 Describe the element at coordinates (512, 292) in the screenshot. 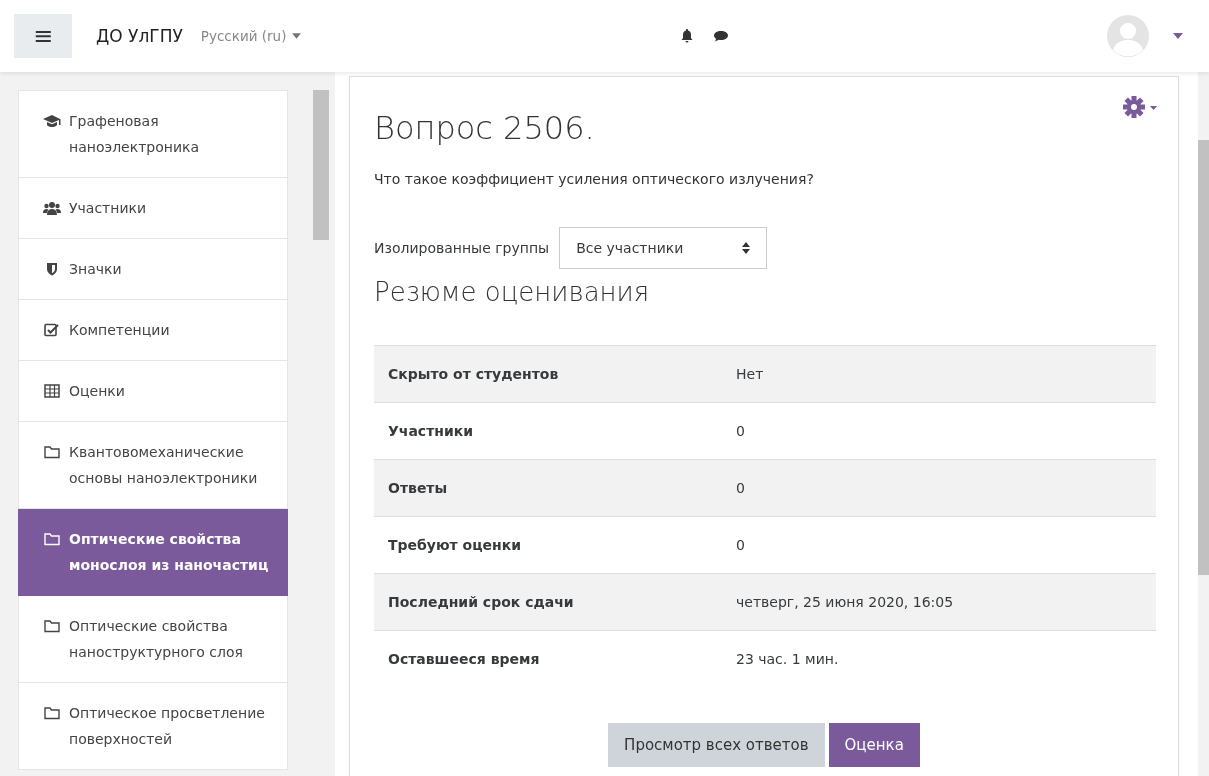

I see `section-heading: Резюме оценивания` at that location.